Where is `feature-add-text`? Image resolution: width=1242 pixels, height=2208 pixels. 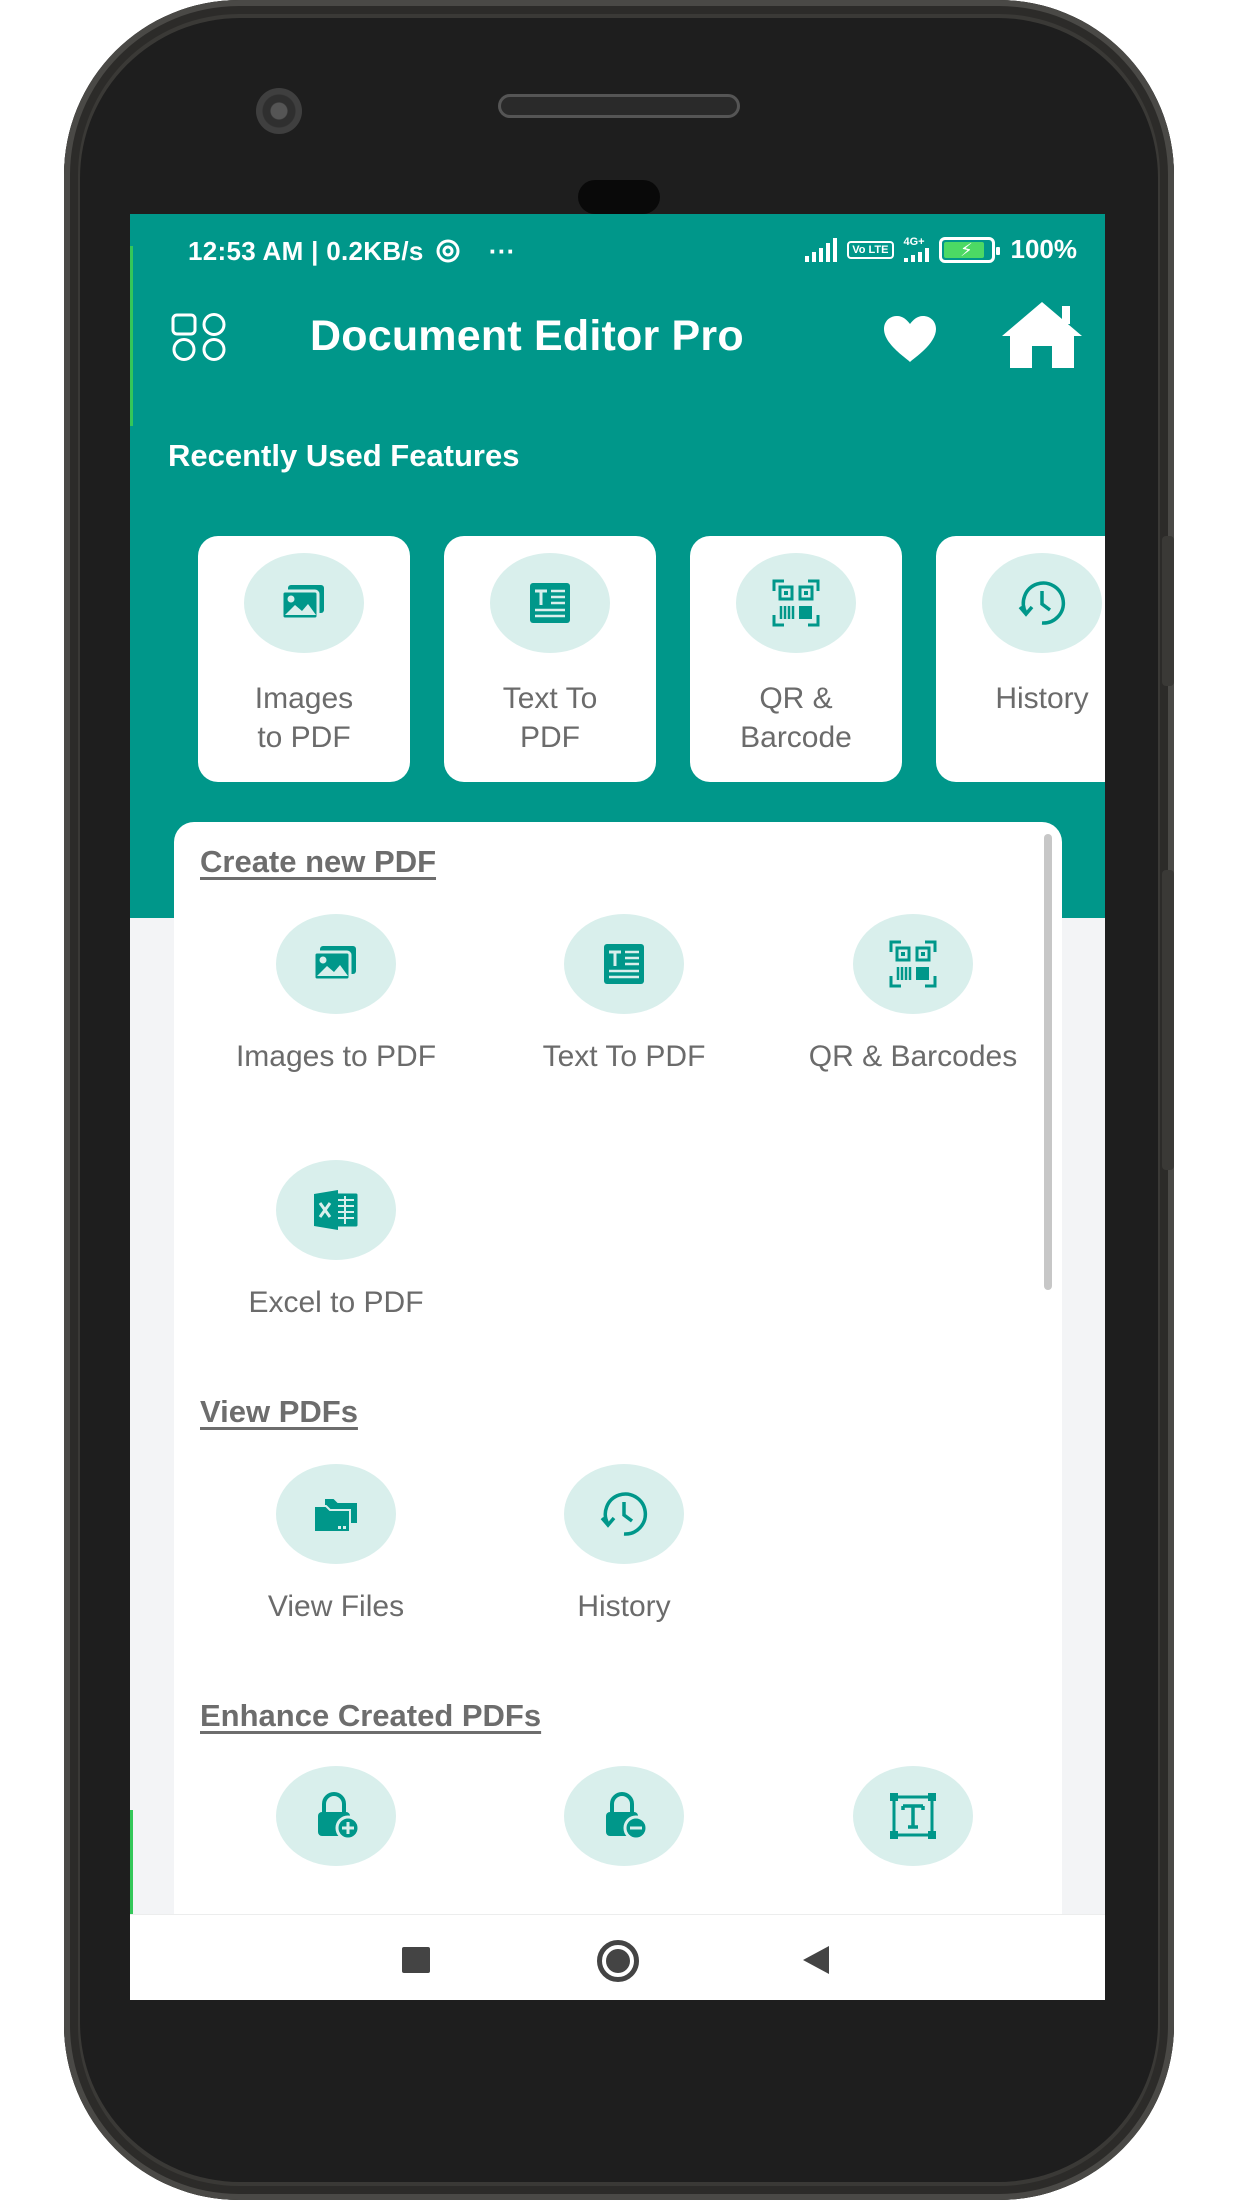
feature-add-text is located at coordinates (913, 1816).